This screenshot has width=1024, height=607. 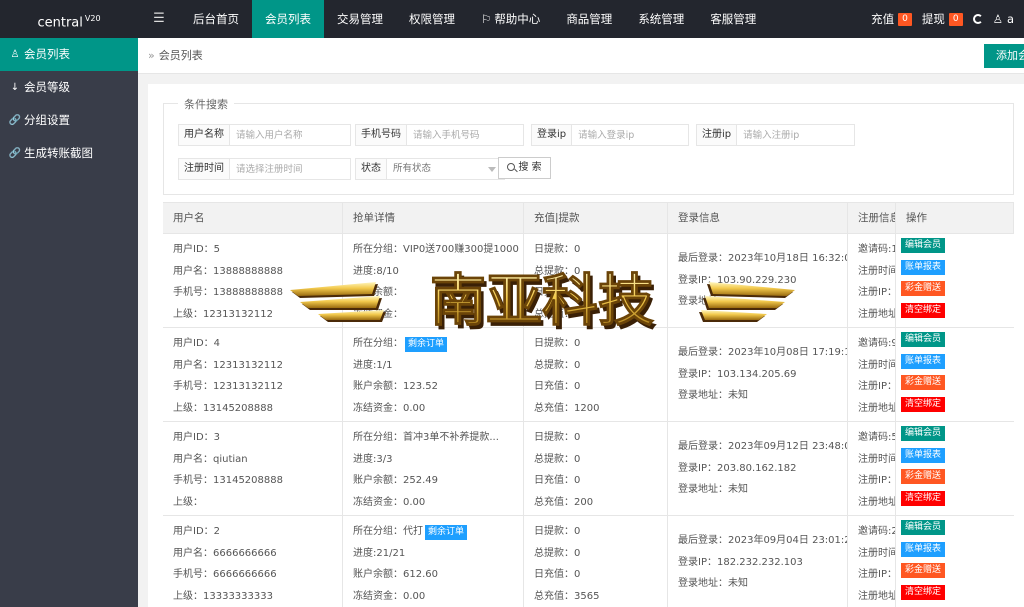 I want to click on sidebar-item-0: ♙ 会员列表, so click(x=69, y=54).